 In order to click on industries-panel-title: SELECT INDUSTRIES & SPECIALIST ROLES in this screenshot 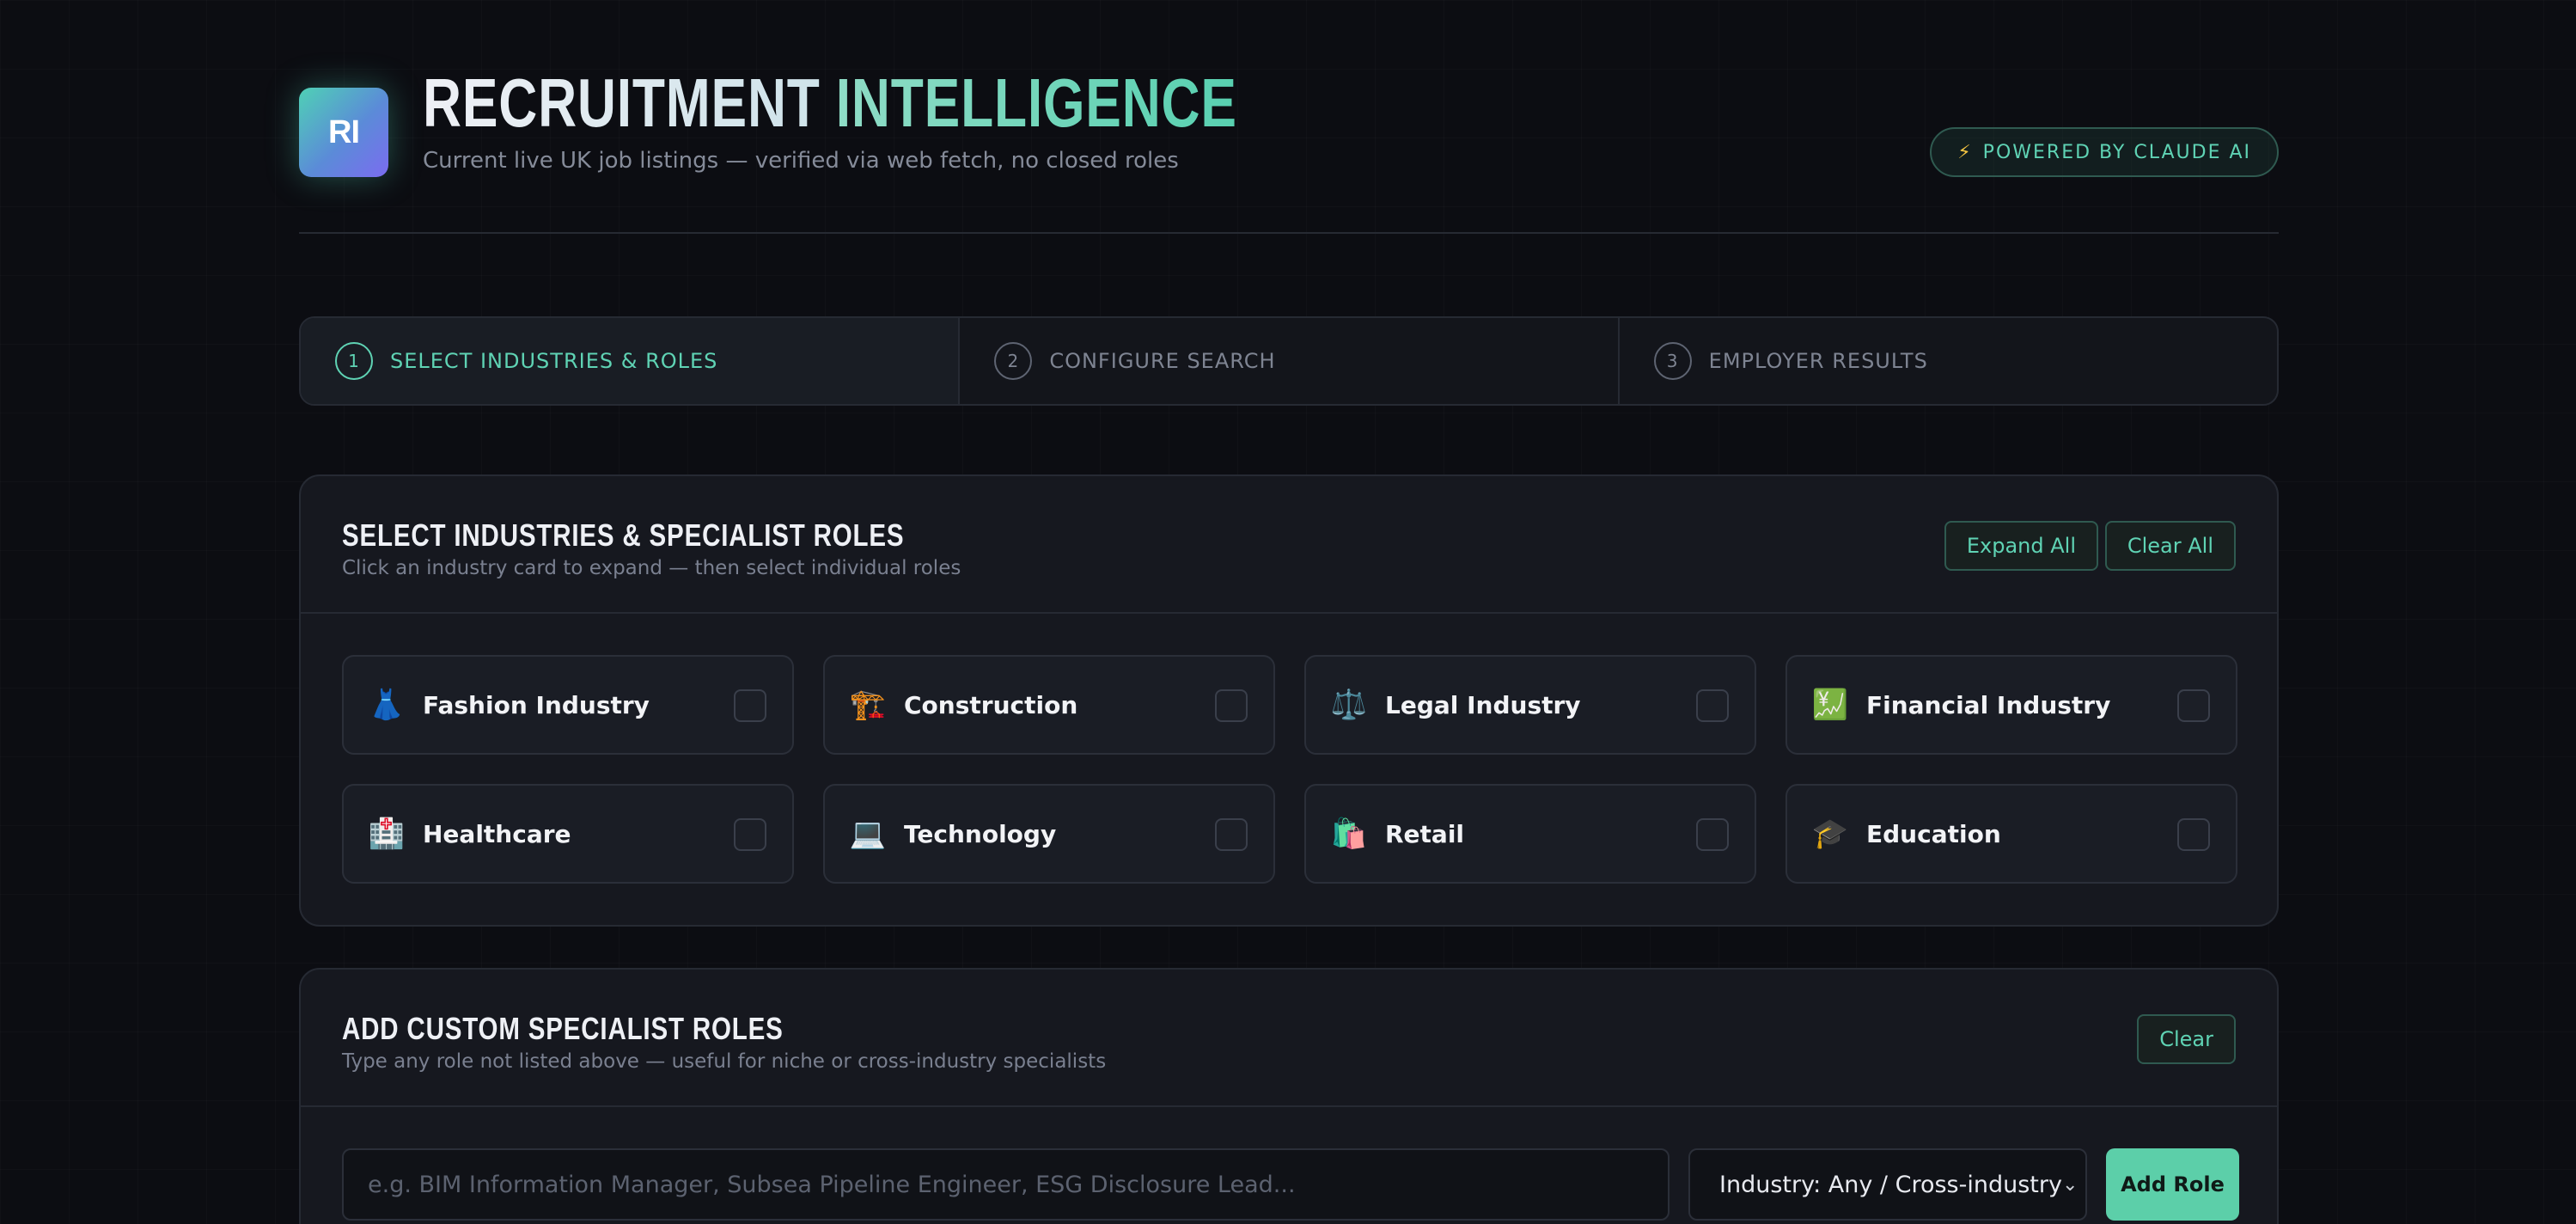, I will do `click(623, 535)`.